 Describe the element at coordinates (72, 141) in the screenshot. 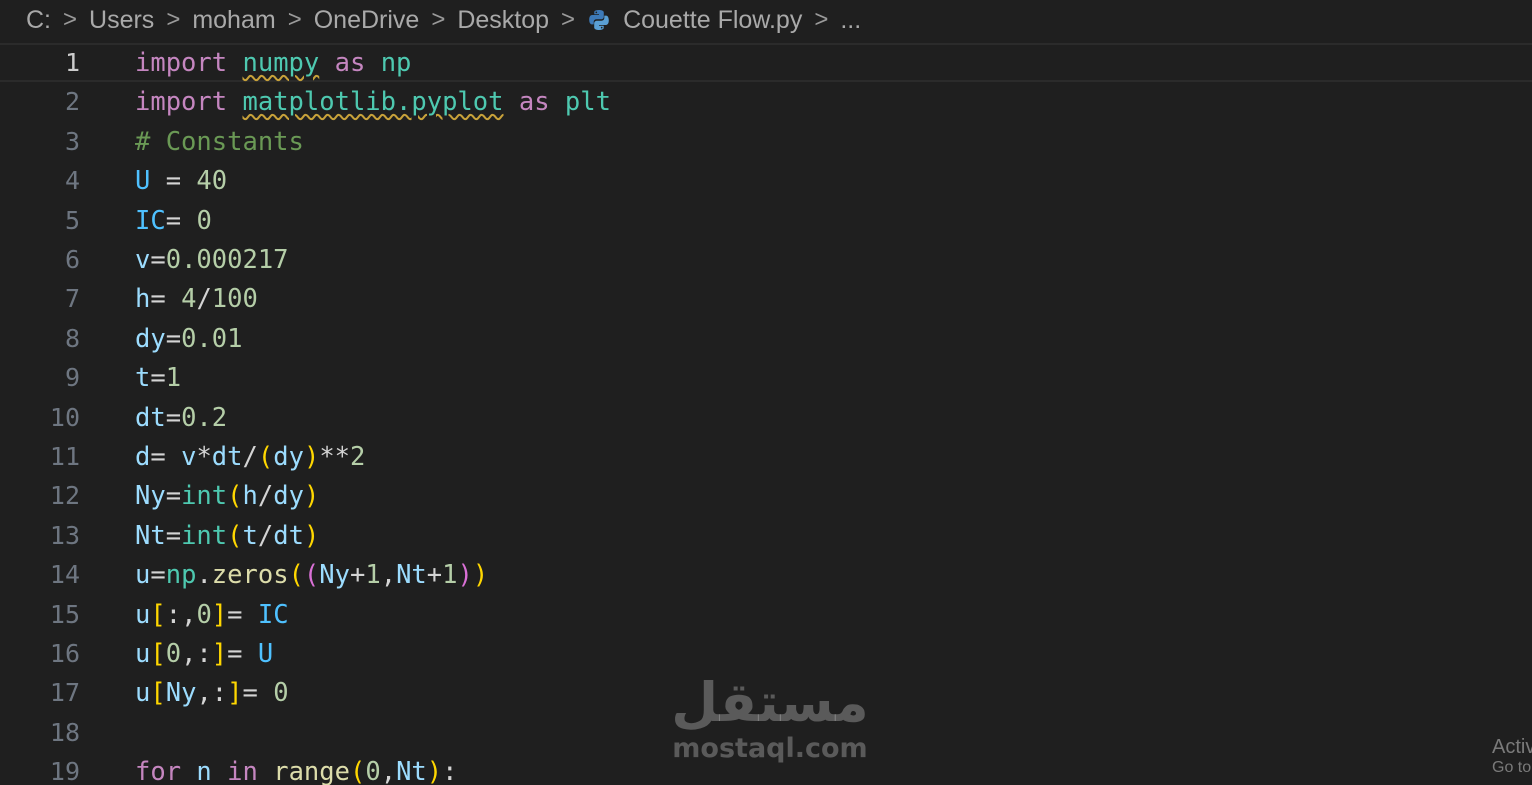

I see `line-number: 3` at that location.